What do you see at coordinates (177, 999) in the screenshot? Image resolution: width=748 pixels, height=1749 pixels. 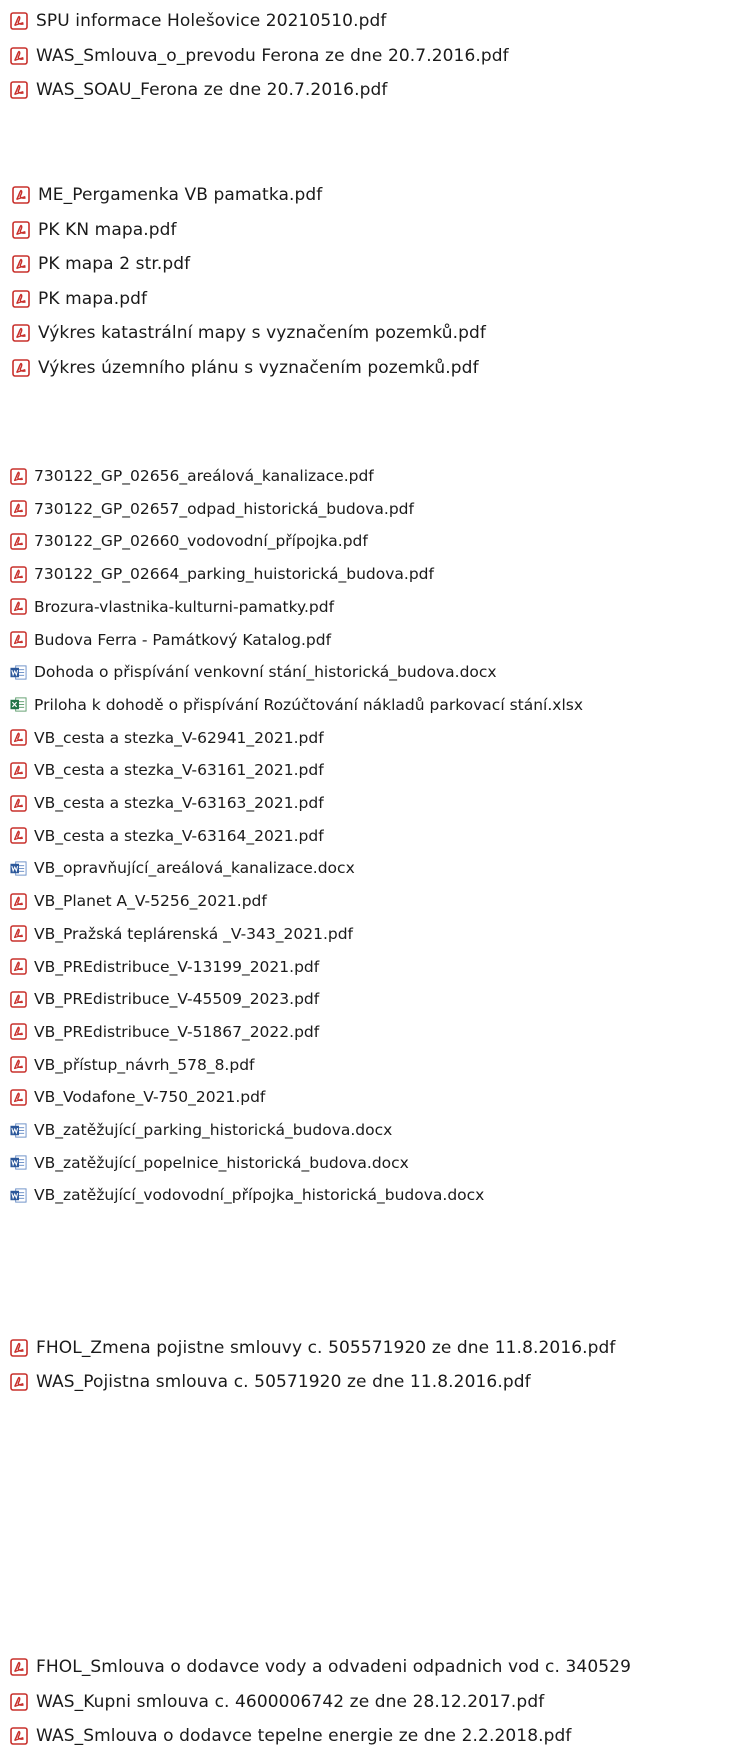 I see `file-name: VB_PREdistribuce_V-45509_2023.pdf` at bounding box center [177, 999].